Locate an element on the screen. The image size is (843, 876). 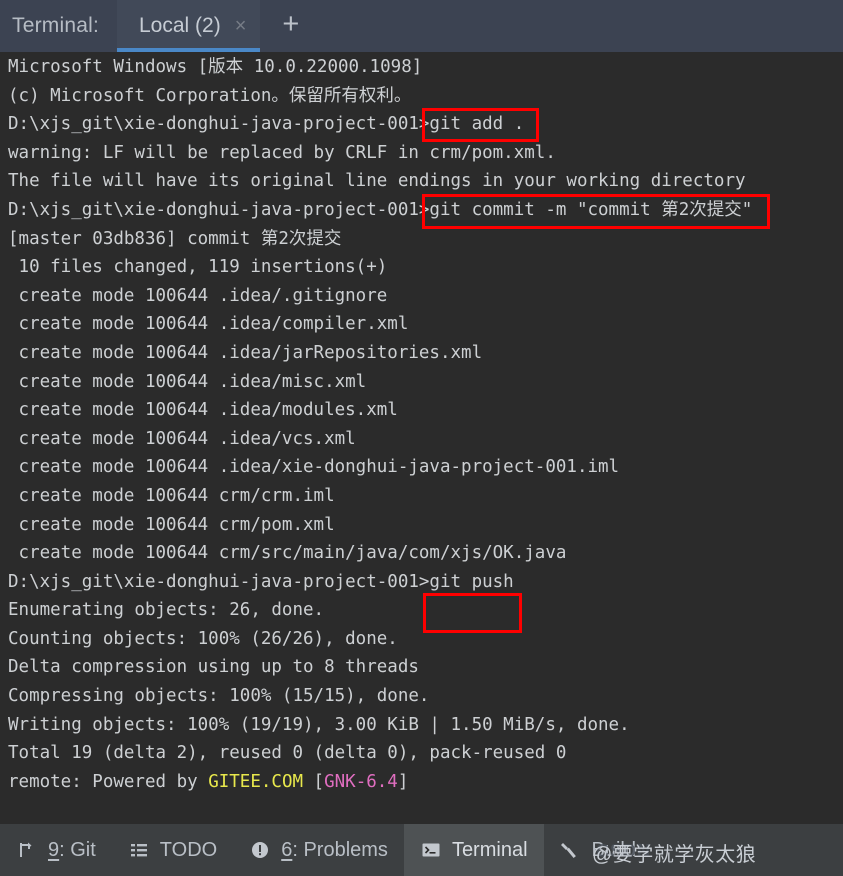
status-item-git-label: 9: Git is located at coordinates (72, 850).